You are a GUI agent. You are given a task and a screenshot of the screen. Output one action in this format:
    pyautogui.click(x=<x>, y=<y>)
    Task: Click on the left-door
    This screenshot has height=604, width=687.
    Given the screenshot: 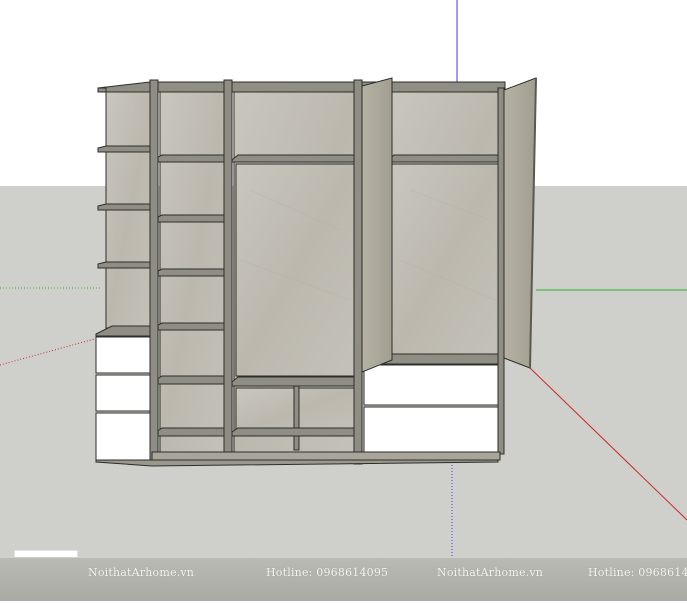 What is the action you would take?
    pyautogui.click(x=377, y=225)
    